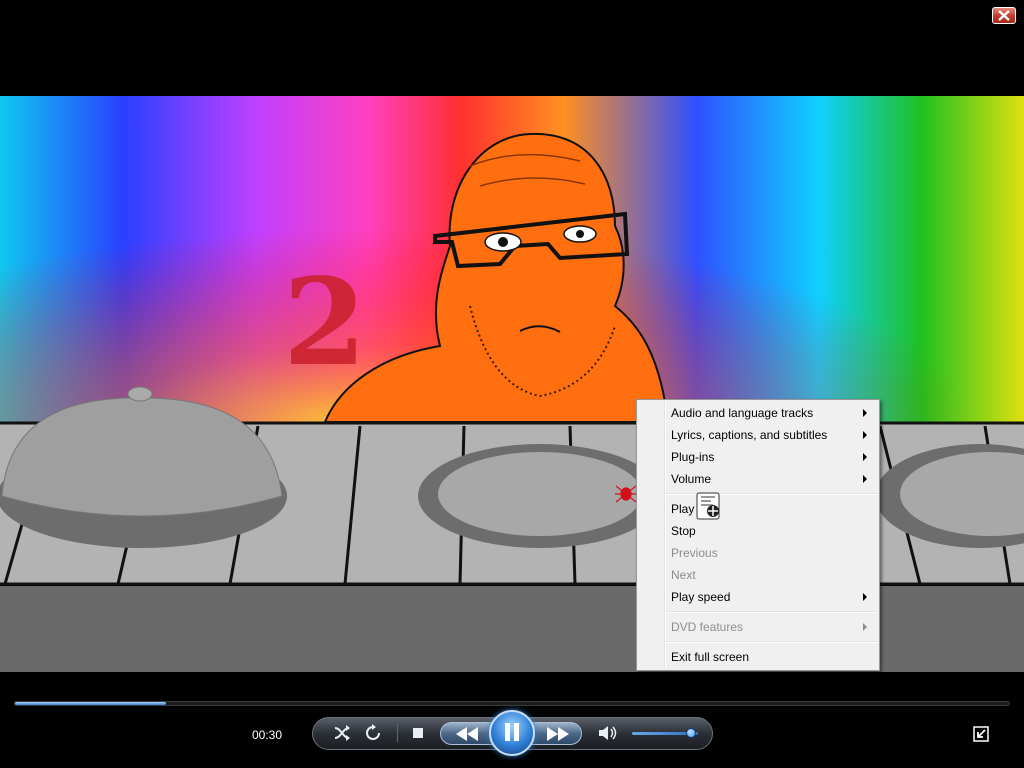 The width and height of the screenshot is (1024, 768). I want to click on pause-button, so click(512, 733).